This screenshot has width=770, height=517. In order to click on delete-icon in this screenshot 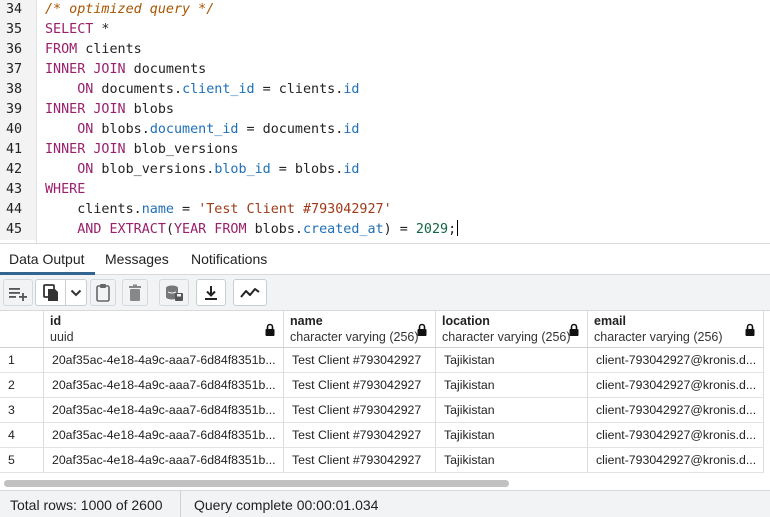, I will do `click(135, 292)`.